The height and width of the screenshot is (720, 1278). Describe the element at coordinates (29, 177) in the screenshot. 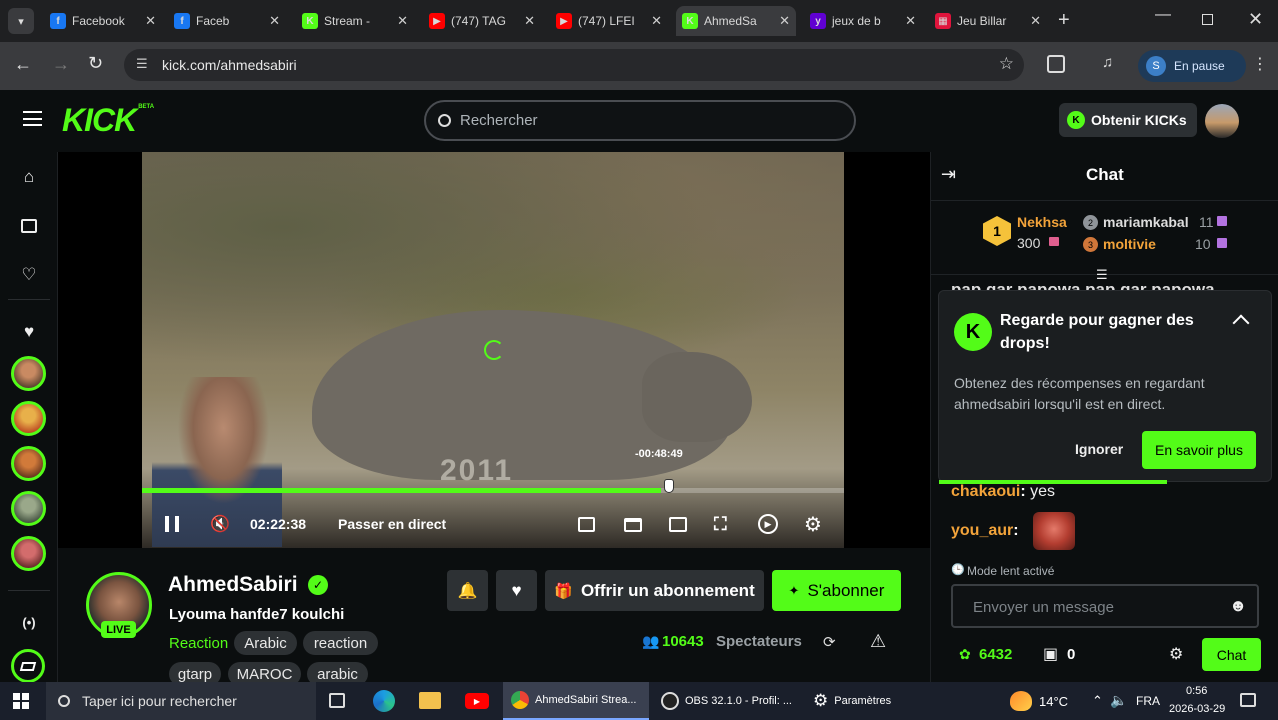

I see `home-icon: ⌂` at that location.